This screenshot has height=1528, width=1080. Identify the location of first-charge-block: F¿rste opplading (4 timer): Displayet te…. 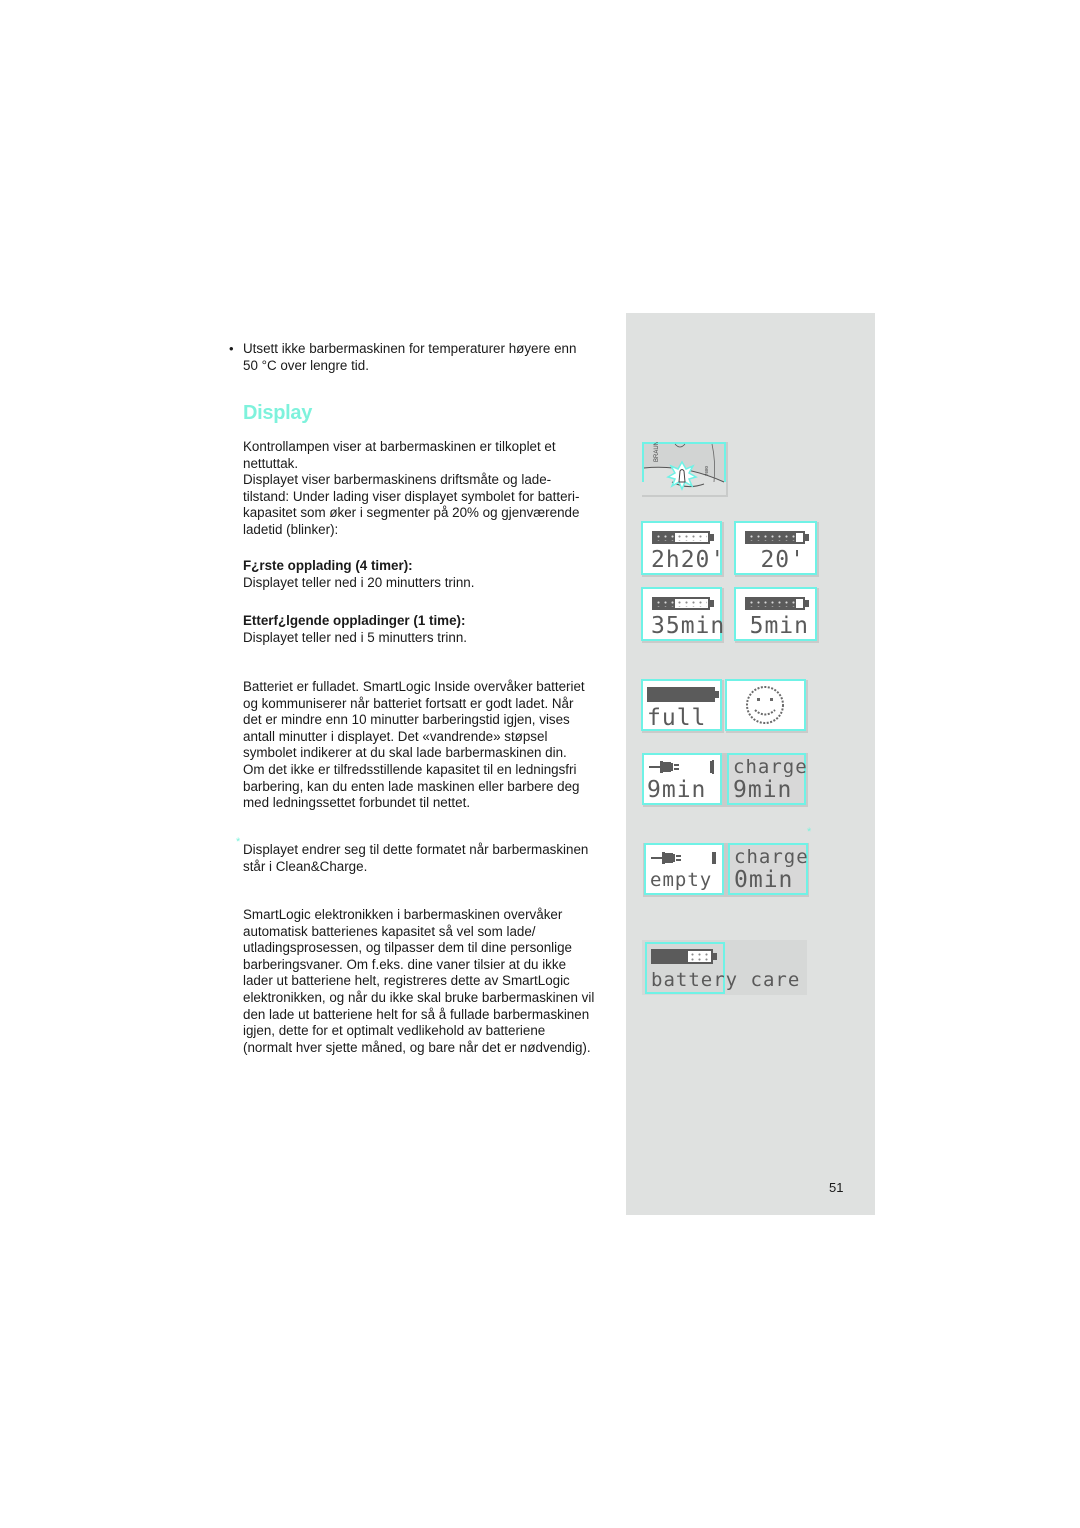
(429, 574).